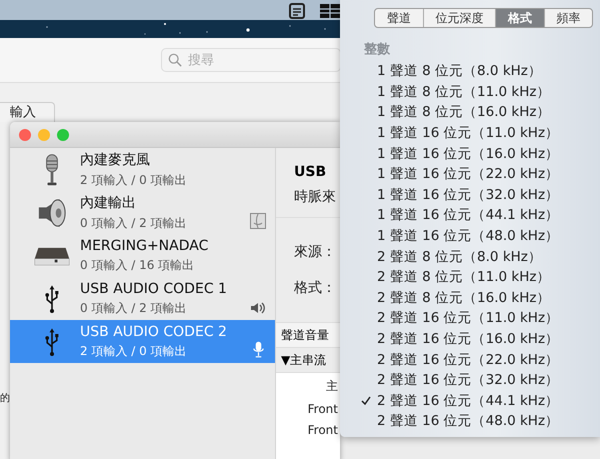 The image size is (600, 459). I want to click on section-header: 整數, so click(377, 49).